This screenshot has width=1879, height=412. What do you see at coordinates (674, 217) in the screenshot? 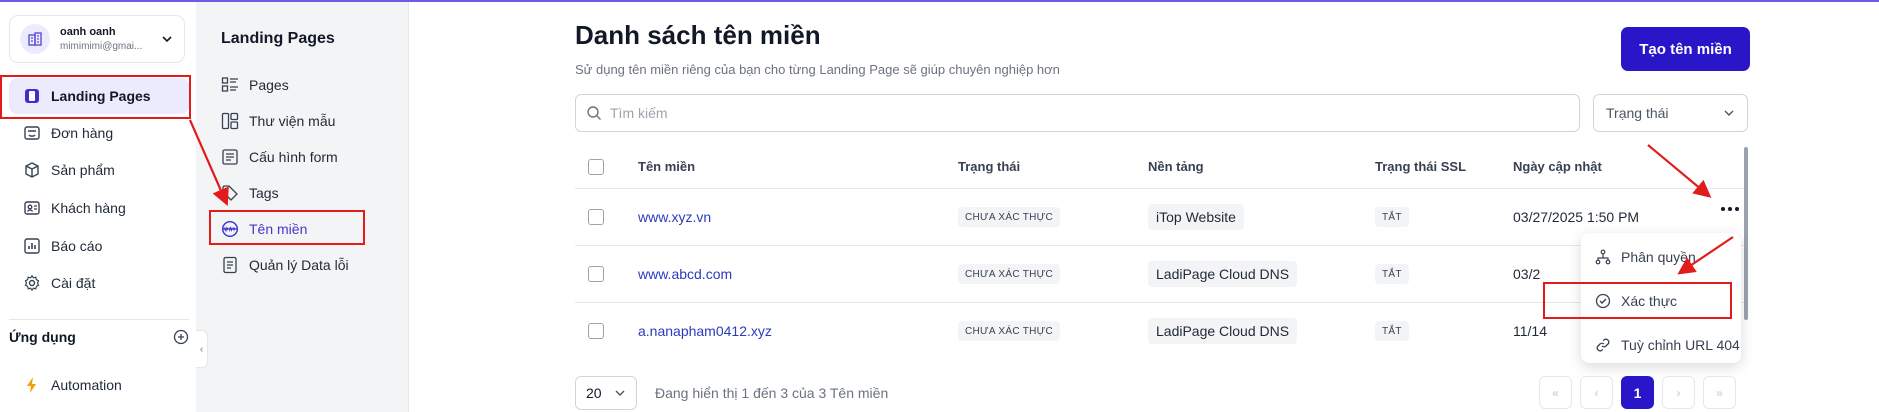
I see `domain-link: www.xyz.vn` at bounding box center [674, 217].